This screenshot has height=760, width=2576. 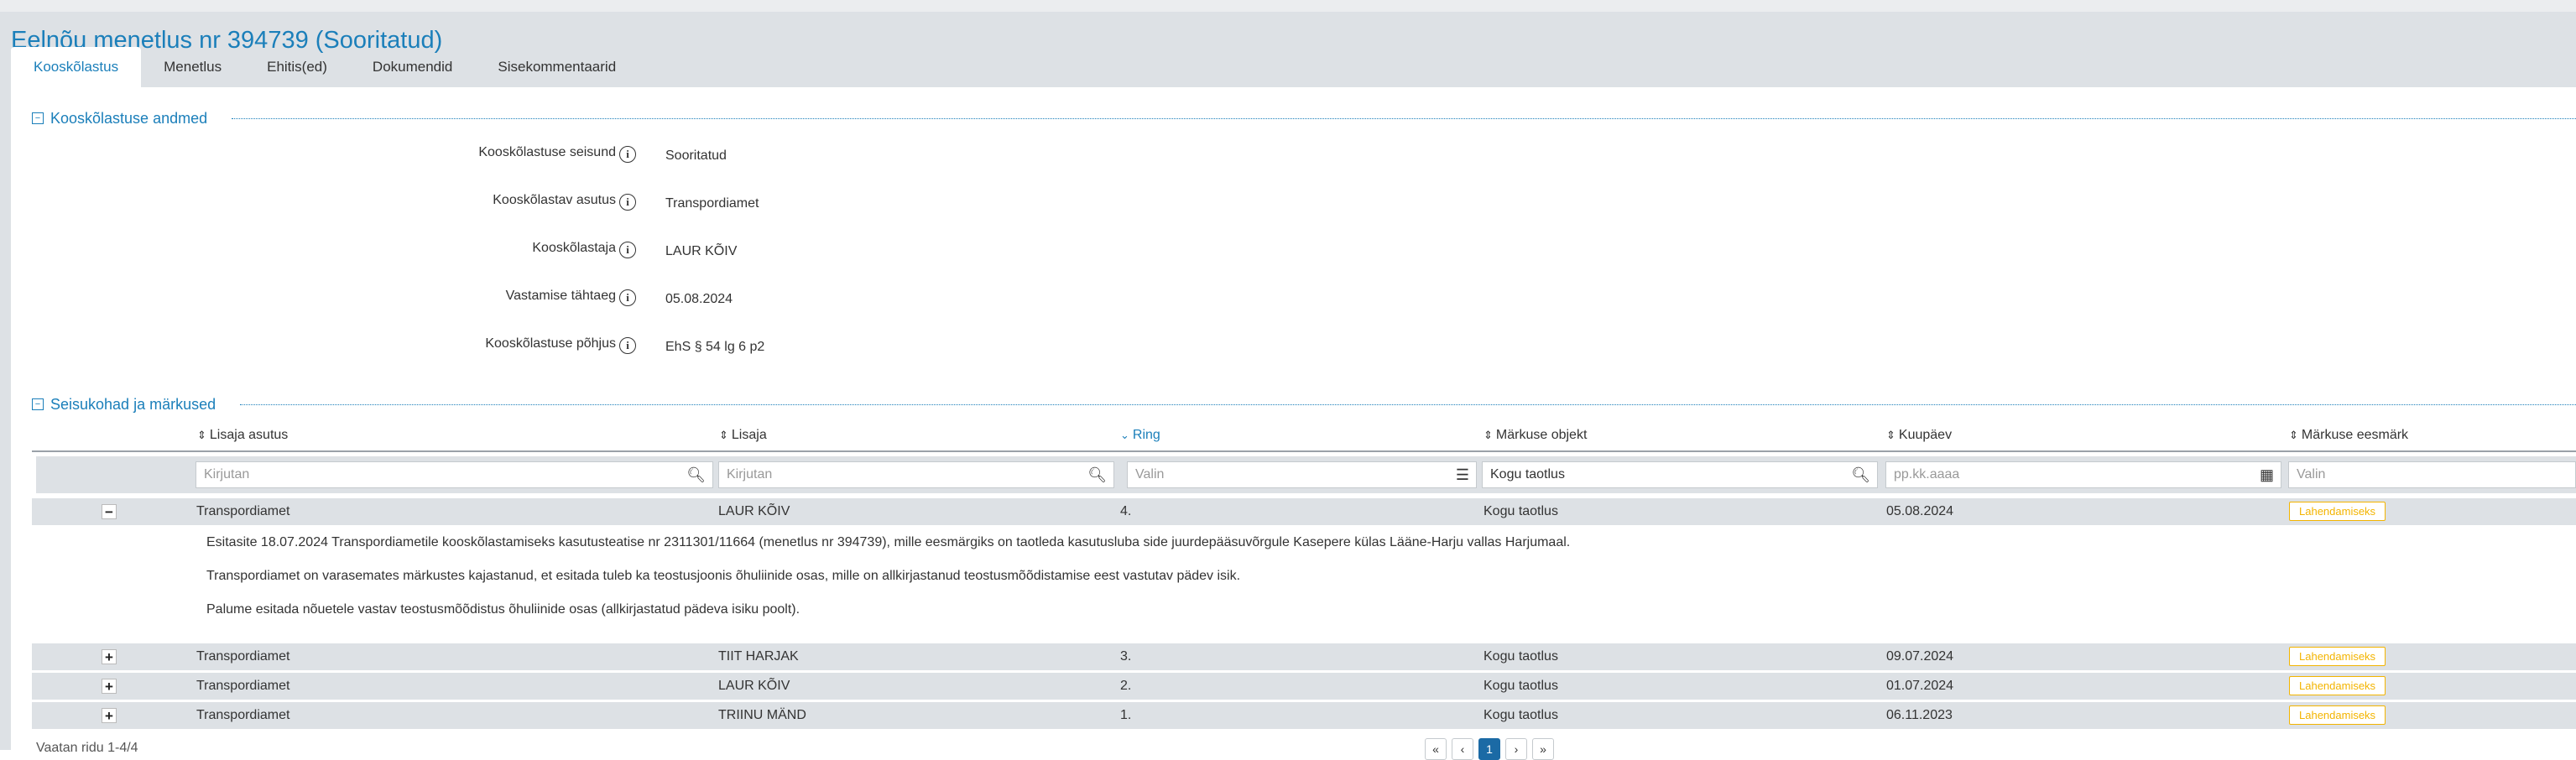 I want to click on cell-kuupaev: 09.07.2024, so click(x=1920, y=656).